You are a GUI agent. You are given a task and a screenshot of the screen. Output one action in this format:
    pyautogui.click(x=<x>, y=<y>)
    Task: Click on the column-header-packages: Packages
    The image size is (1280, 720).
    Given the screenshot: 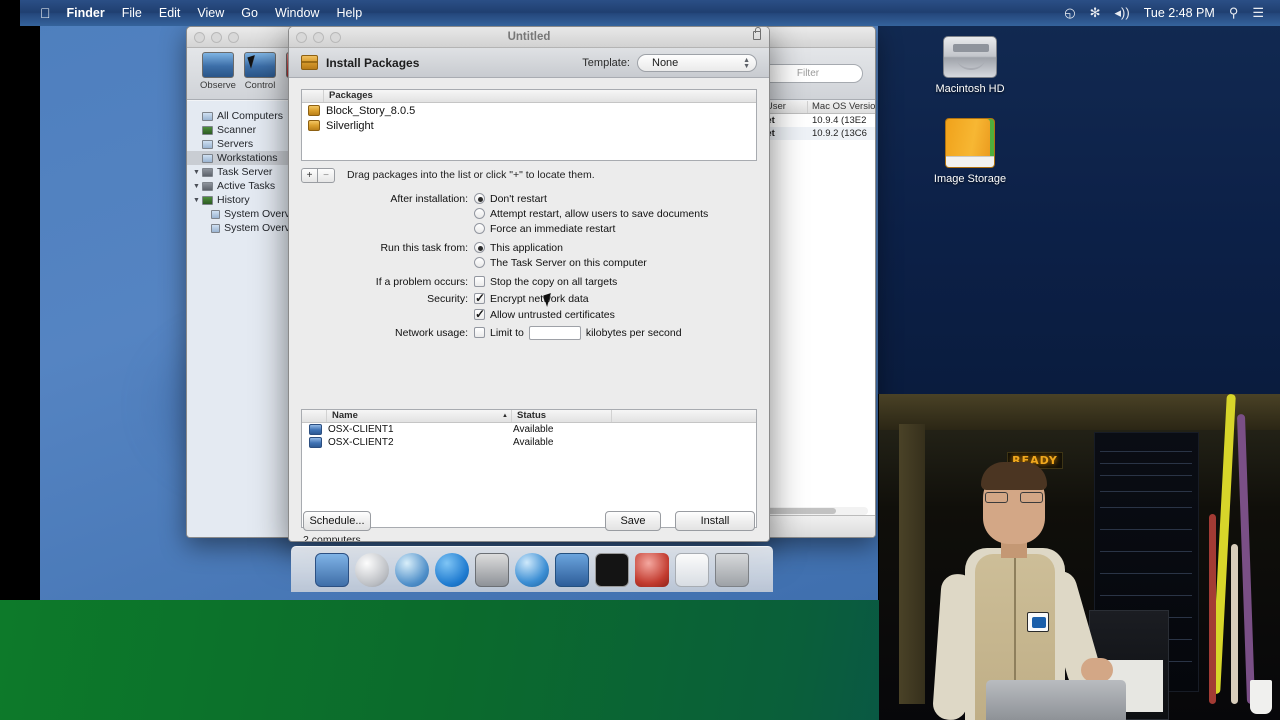 What is the action you would take?
    pyautogui.click(x=348, y=96)
    